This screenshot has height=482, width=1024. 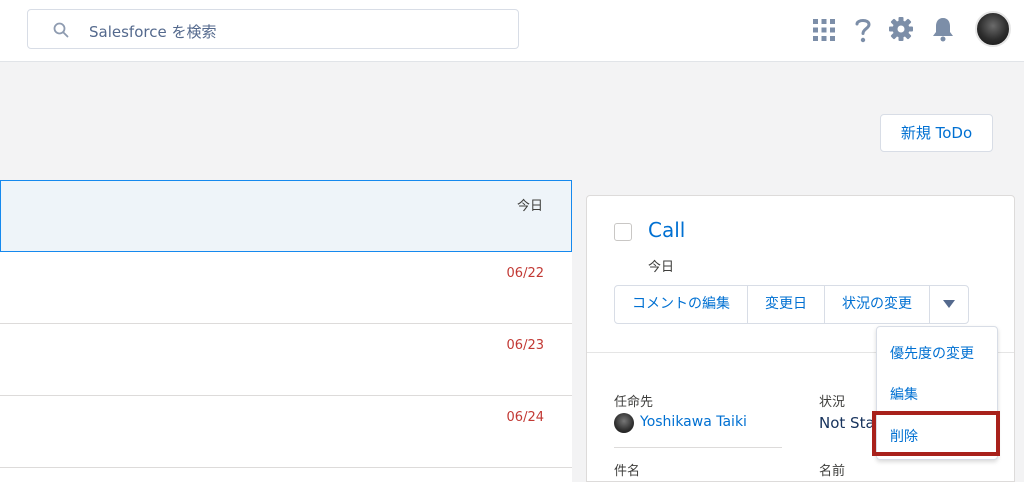 I want to click on setup-gear-icon, so click(x=901, y=29).